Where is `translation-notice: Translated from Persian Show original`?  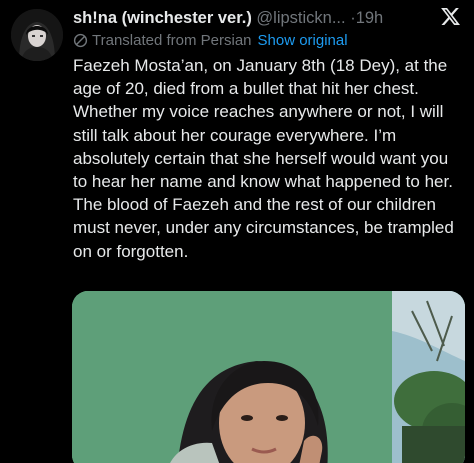 translation-notice: Translated from Persian Show original is located at coordinates (210, 41).